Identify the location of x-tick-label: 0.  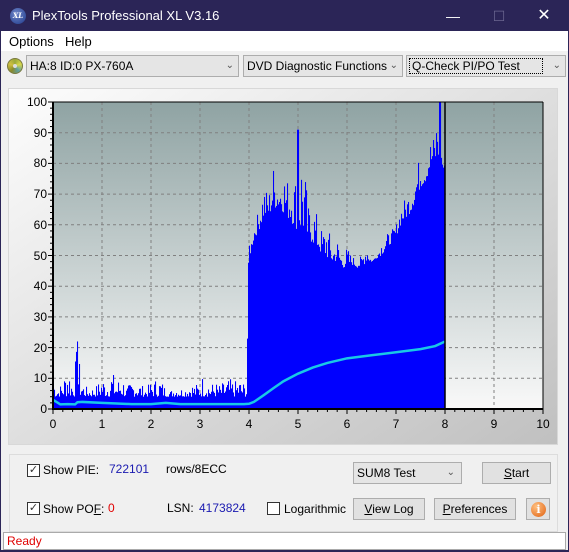
(53, 424).